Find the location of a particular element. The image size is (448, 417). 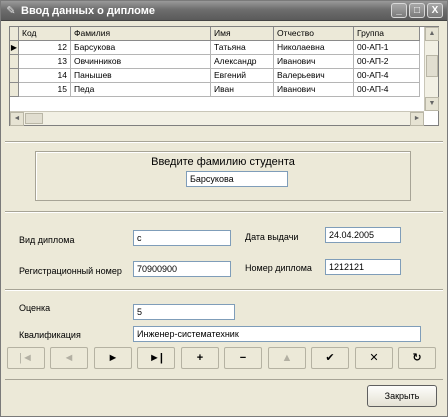

nav-insert-button: + is located at coordinates (200, 358).